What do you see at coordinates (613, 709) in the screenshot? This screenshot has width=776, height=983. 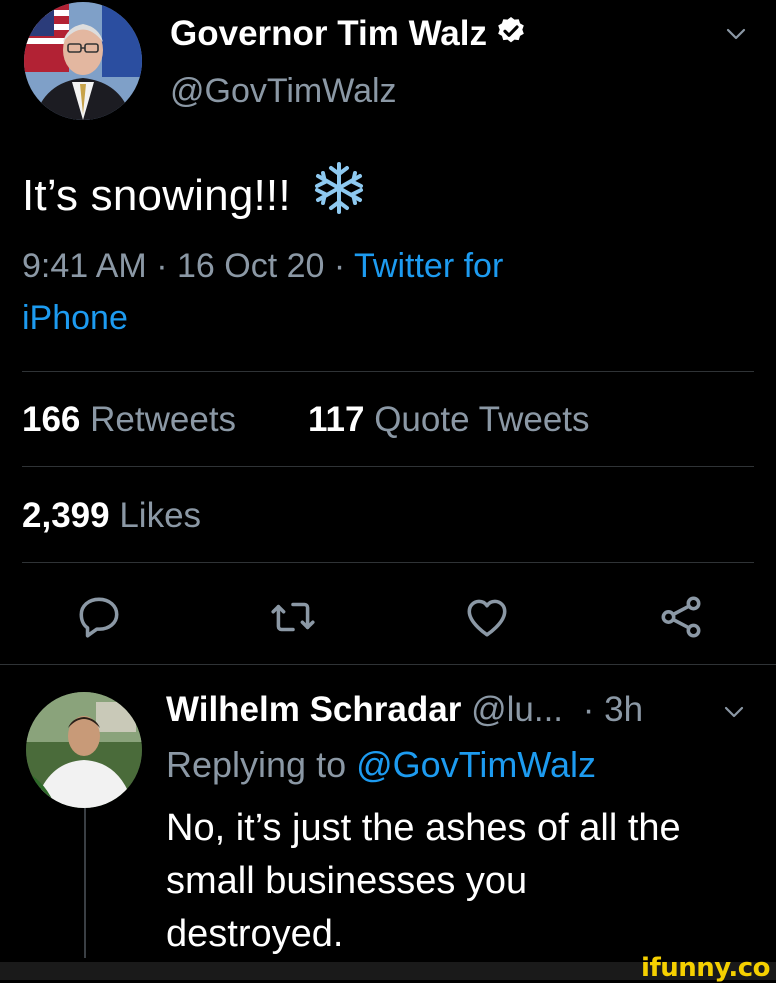 I see `reply-time: · 3h` at bounding box center [613, 709].